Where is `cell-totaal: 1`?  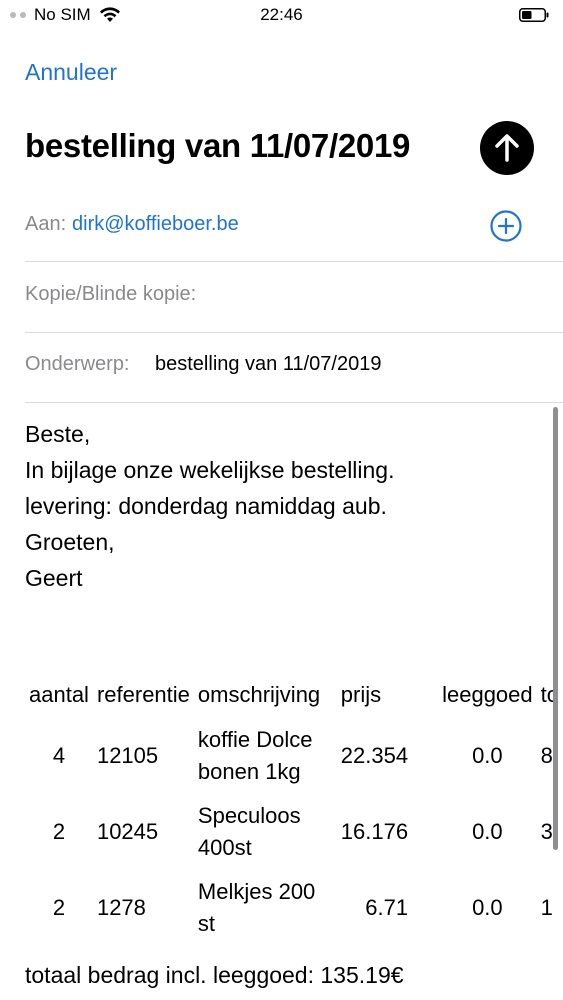 cell-totaal: 1 is located at coordinates (546, 907).